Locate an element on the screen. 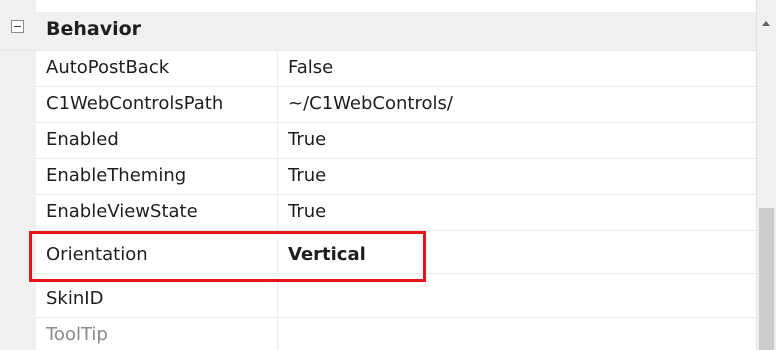  property-name: C1WebControlsPath is located at coordinates (135, 103).